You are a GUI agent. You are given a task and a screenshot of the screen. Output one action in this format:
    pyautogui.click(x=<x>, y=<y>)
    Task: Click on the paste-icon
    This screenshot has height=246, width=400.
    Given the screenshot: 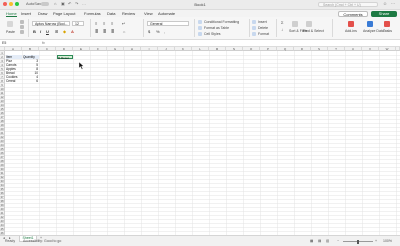 What is the action you would take?
    pyautogui.click(x=10, y=24)
    